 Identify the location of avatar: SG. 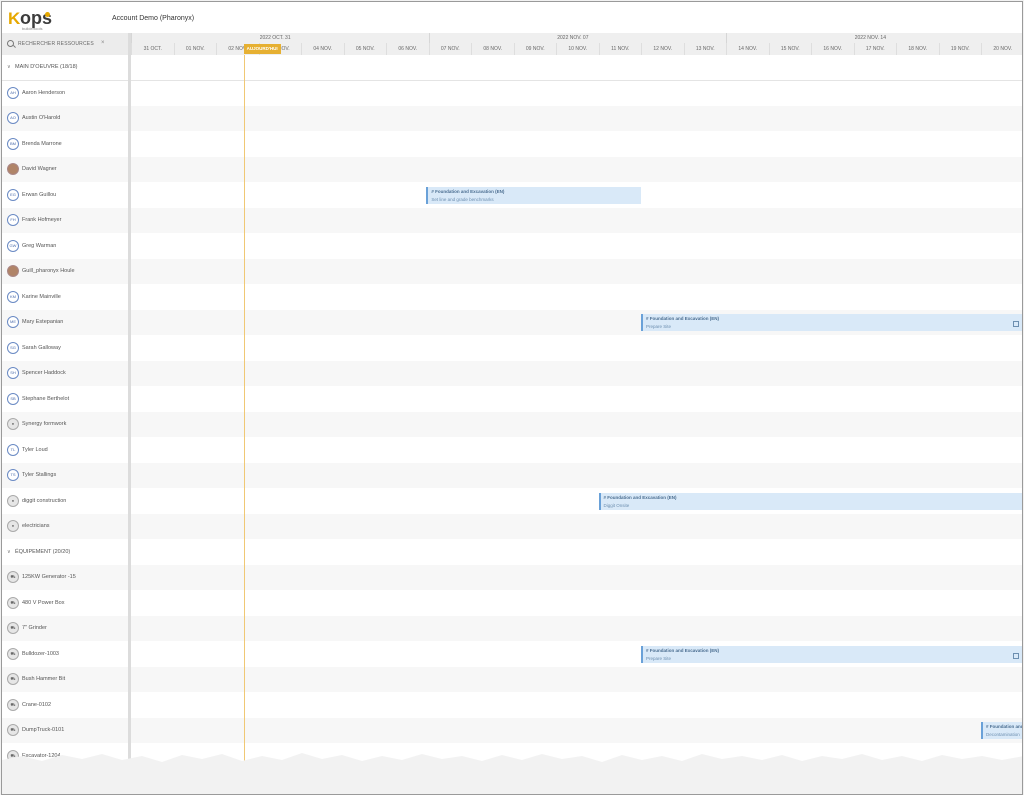
(13, 347).